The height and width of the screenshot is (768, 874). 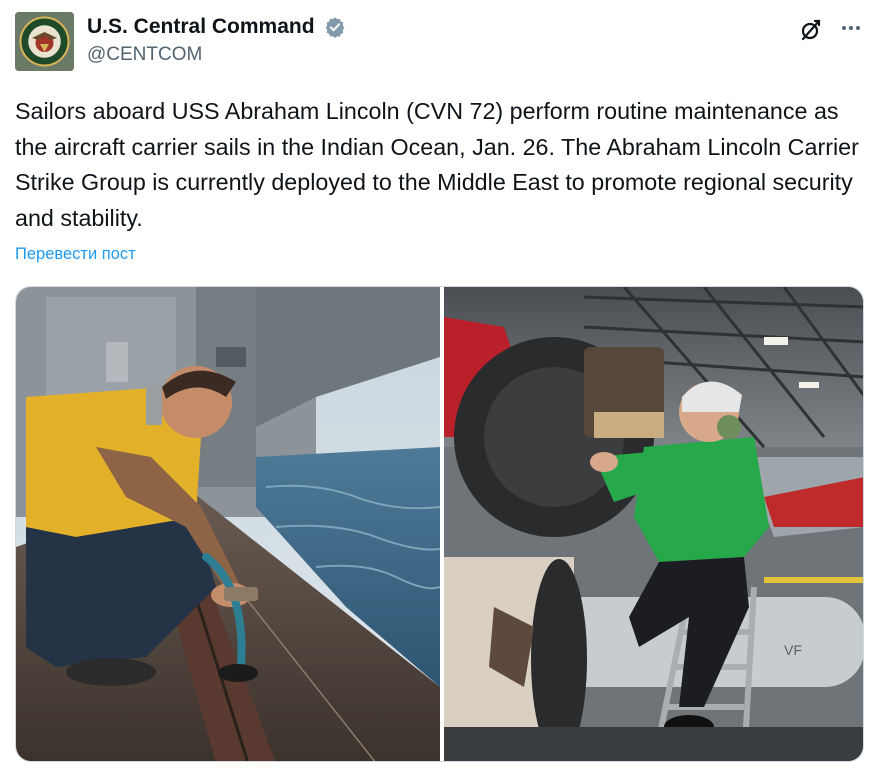 What do you see at coordinates (44, 41) in the screenshot?
I see `centcom-seal-icon` at bounding box center [44, 41].